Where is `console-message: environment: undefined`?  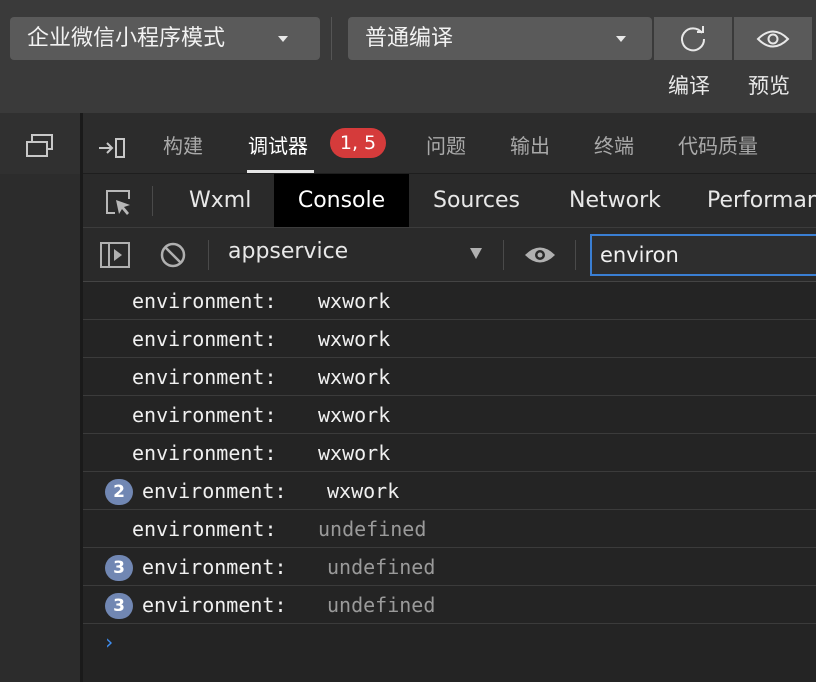
console-message: environment: undefined is located at coordinates (449, 529).